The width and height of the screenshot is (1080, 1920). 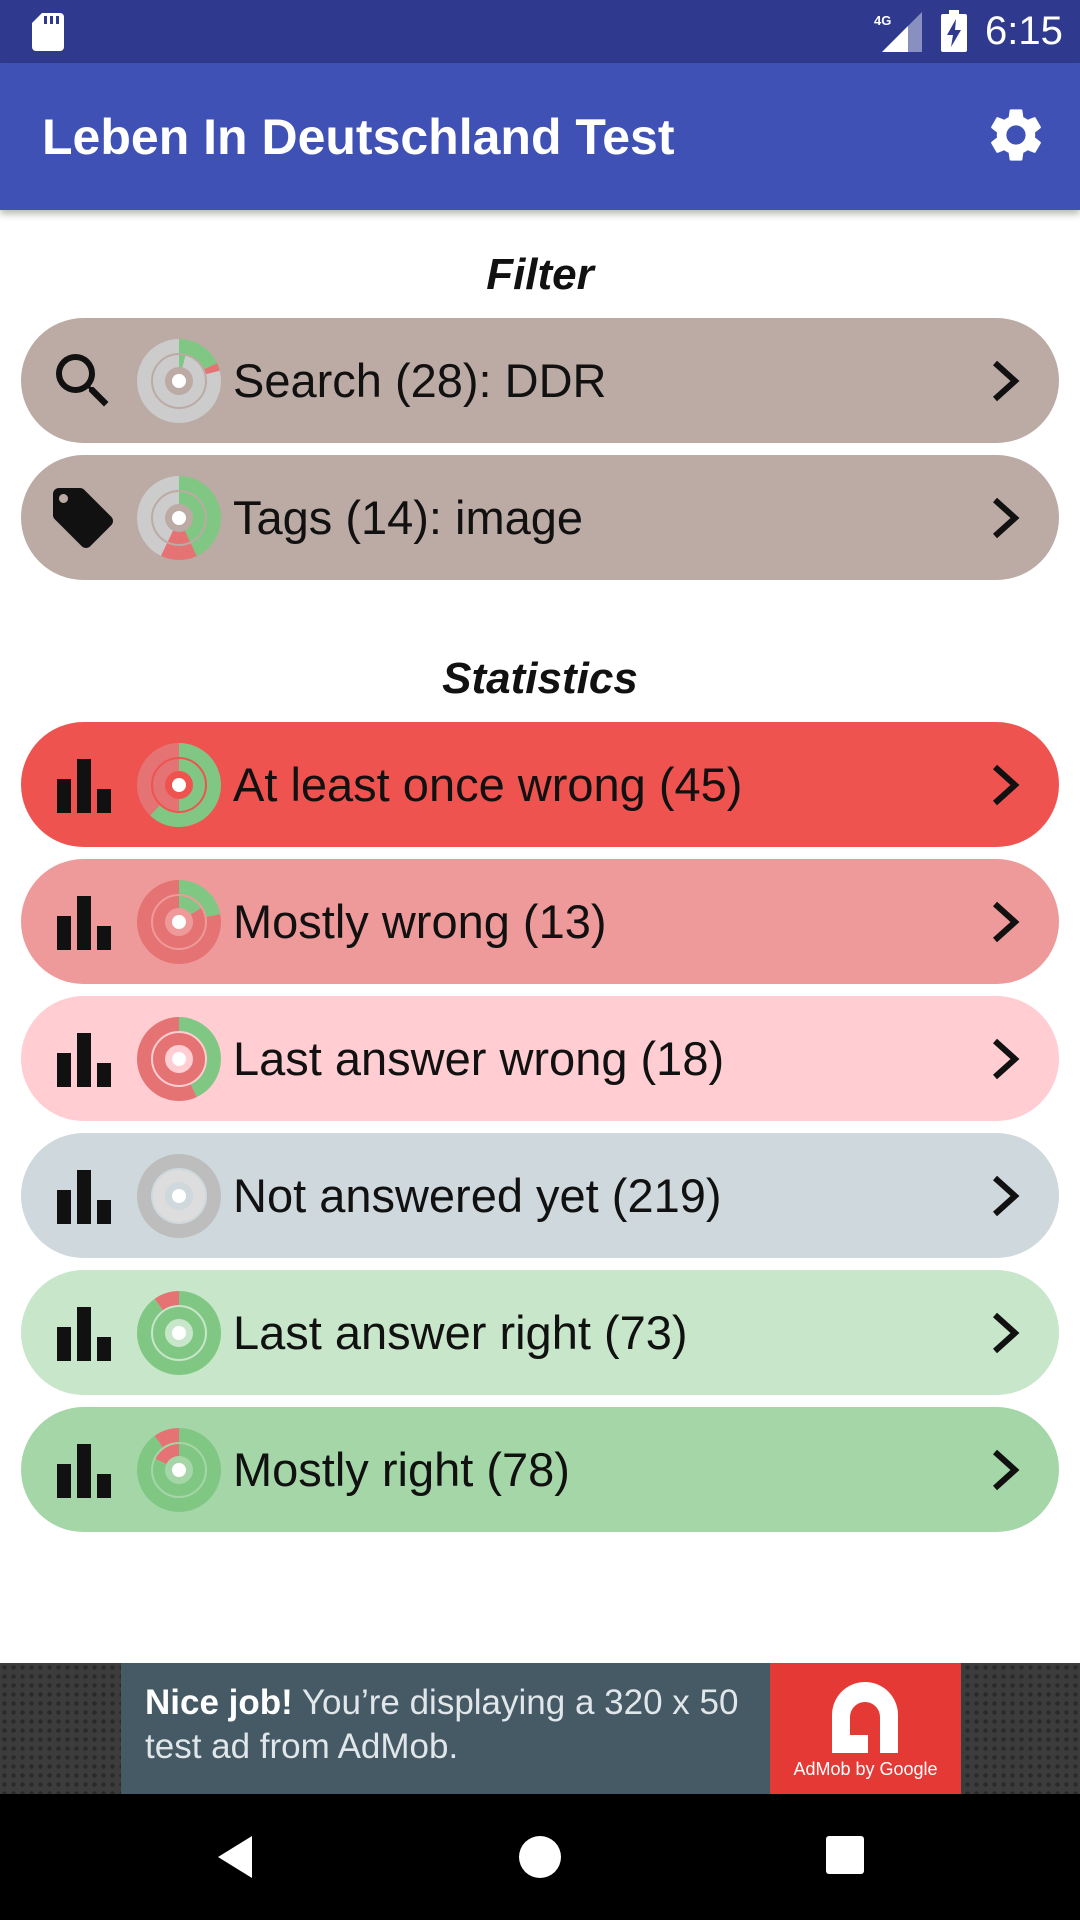 I want to click on stat-item-mostly-right: Mostly right (78), so click(x=540, y=1469).